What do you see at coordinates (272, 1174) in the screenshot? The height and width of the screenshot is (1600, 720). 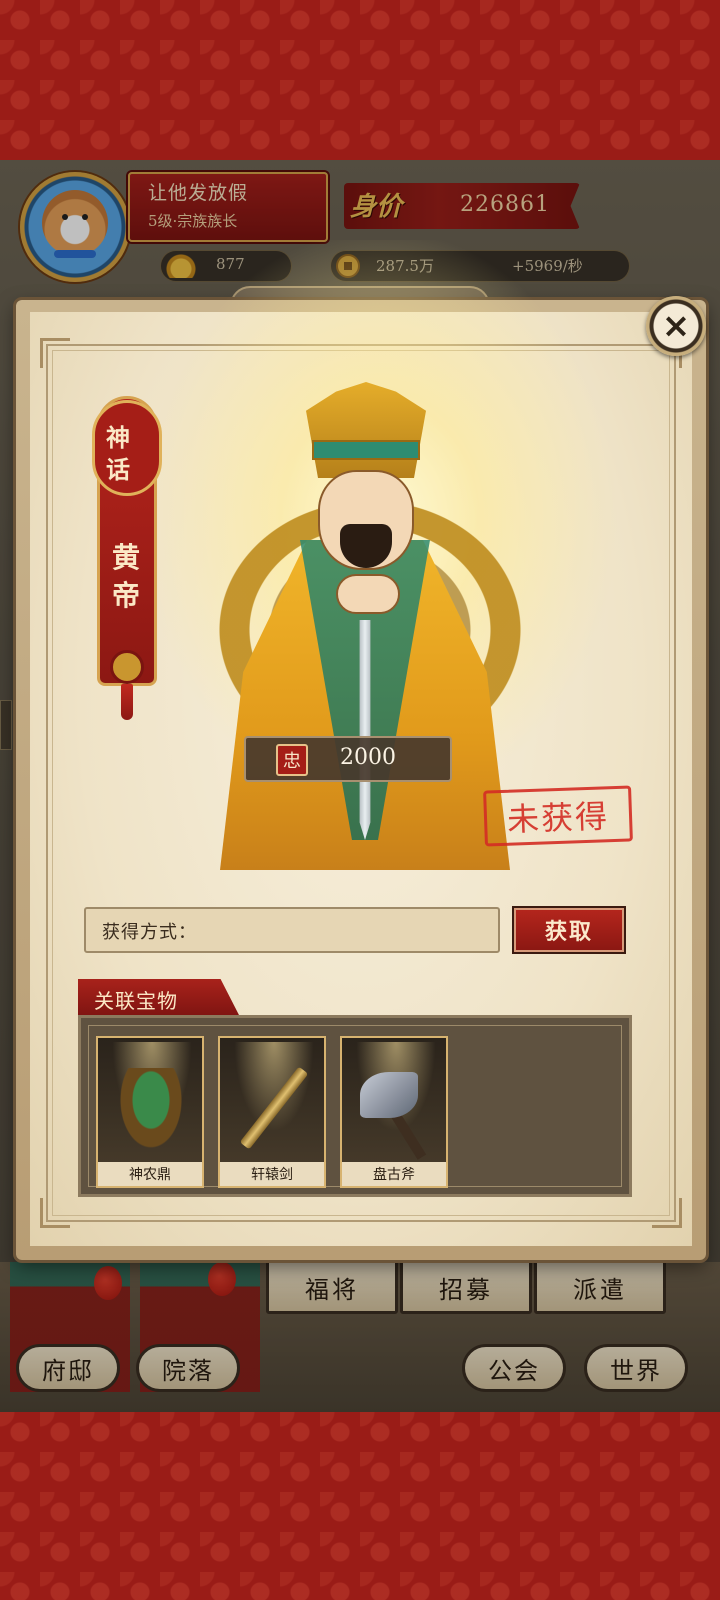 I see `treasure-name: 轩辕剑` at bounding box center [272, 1174].